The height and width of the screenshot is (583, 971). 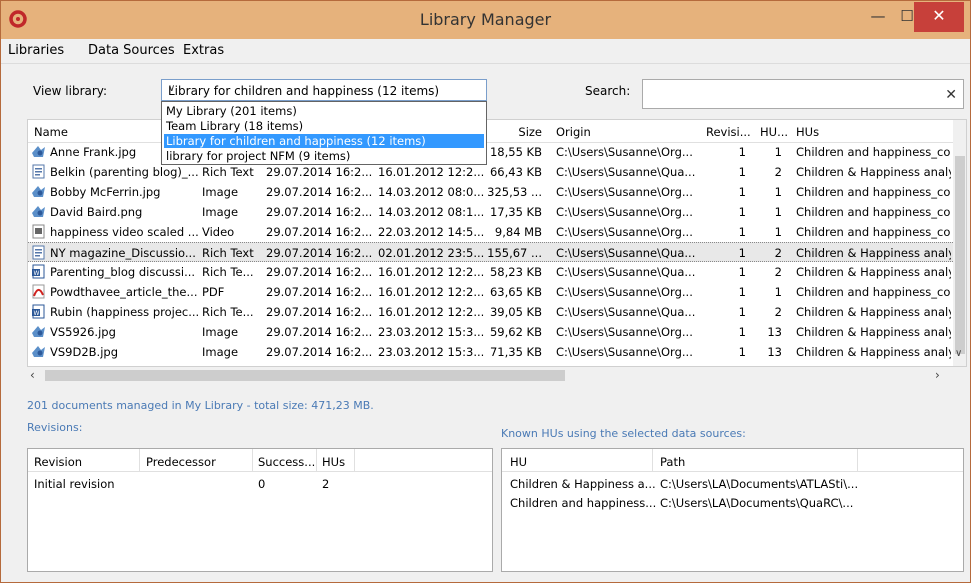 What do you see at coordinates (485, 20) in the screenshot?
I see `title-bar: Library Manager — ☐ ✕` at bounding box center [485, 20].